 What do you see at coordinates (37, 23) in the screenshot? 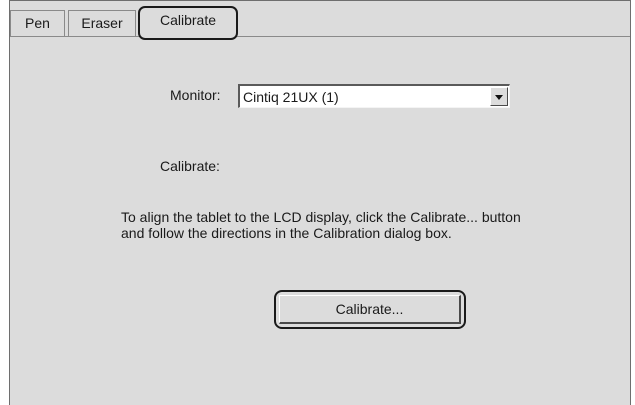
I see `tab-pen: Pen` at bounding box center [37, 23].